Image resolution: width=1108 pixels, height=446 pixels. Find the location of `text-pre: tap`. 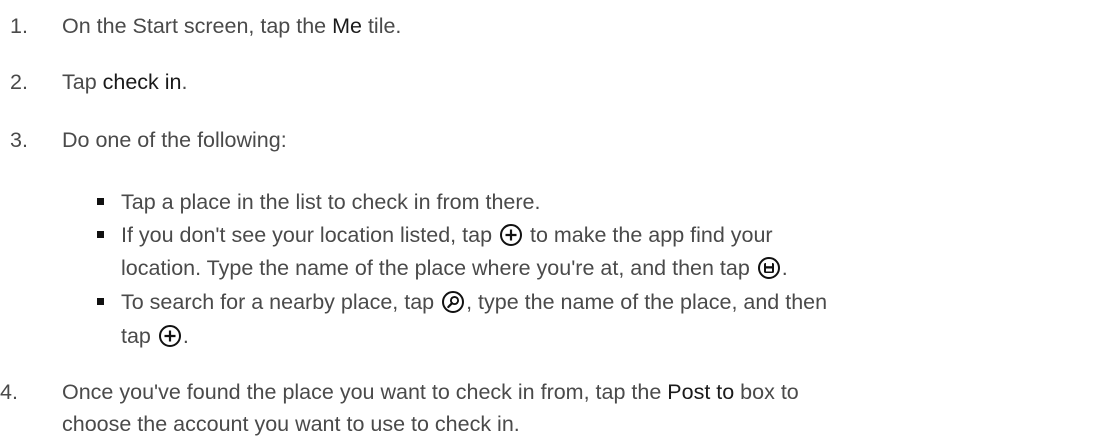

text-pre: tap is located at coordinates (139, 336).